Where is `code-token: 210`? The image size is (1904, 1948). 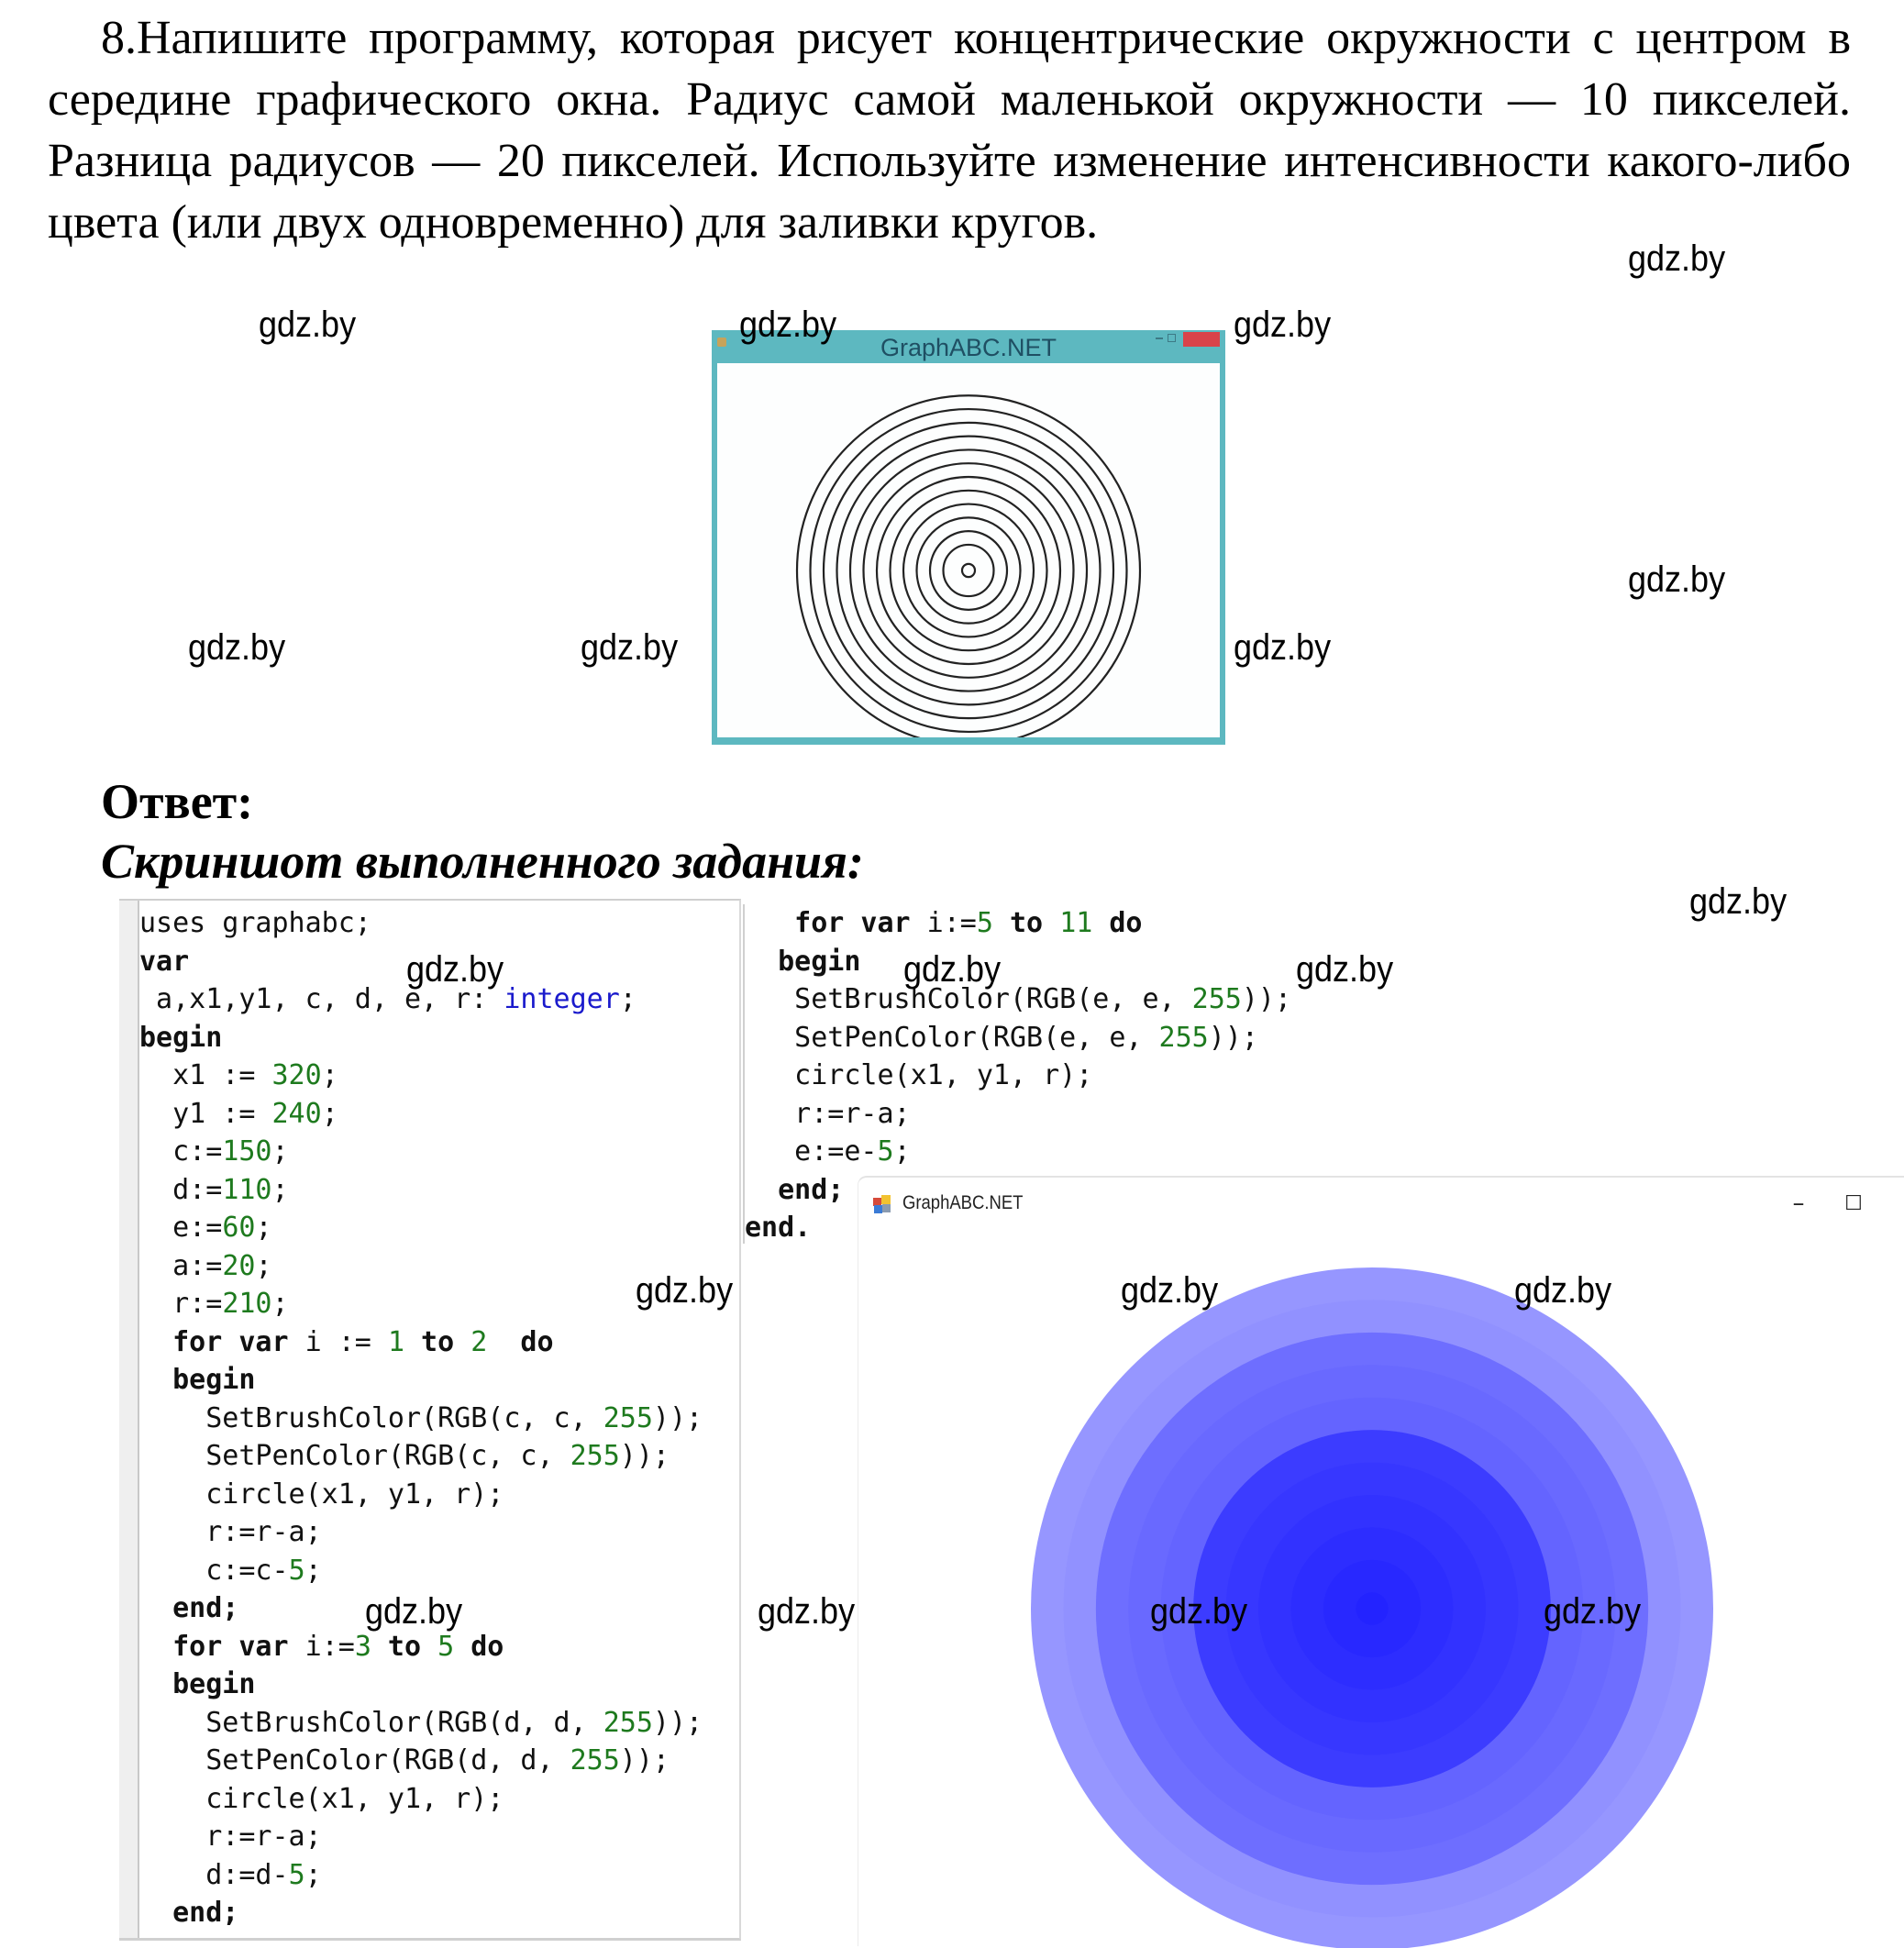 code-token: 210 is located at coordinates (247, 1304).